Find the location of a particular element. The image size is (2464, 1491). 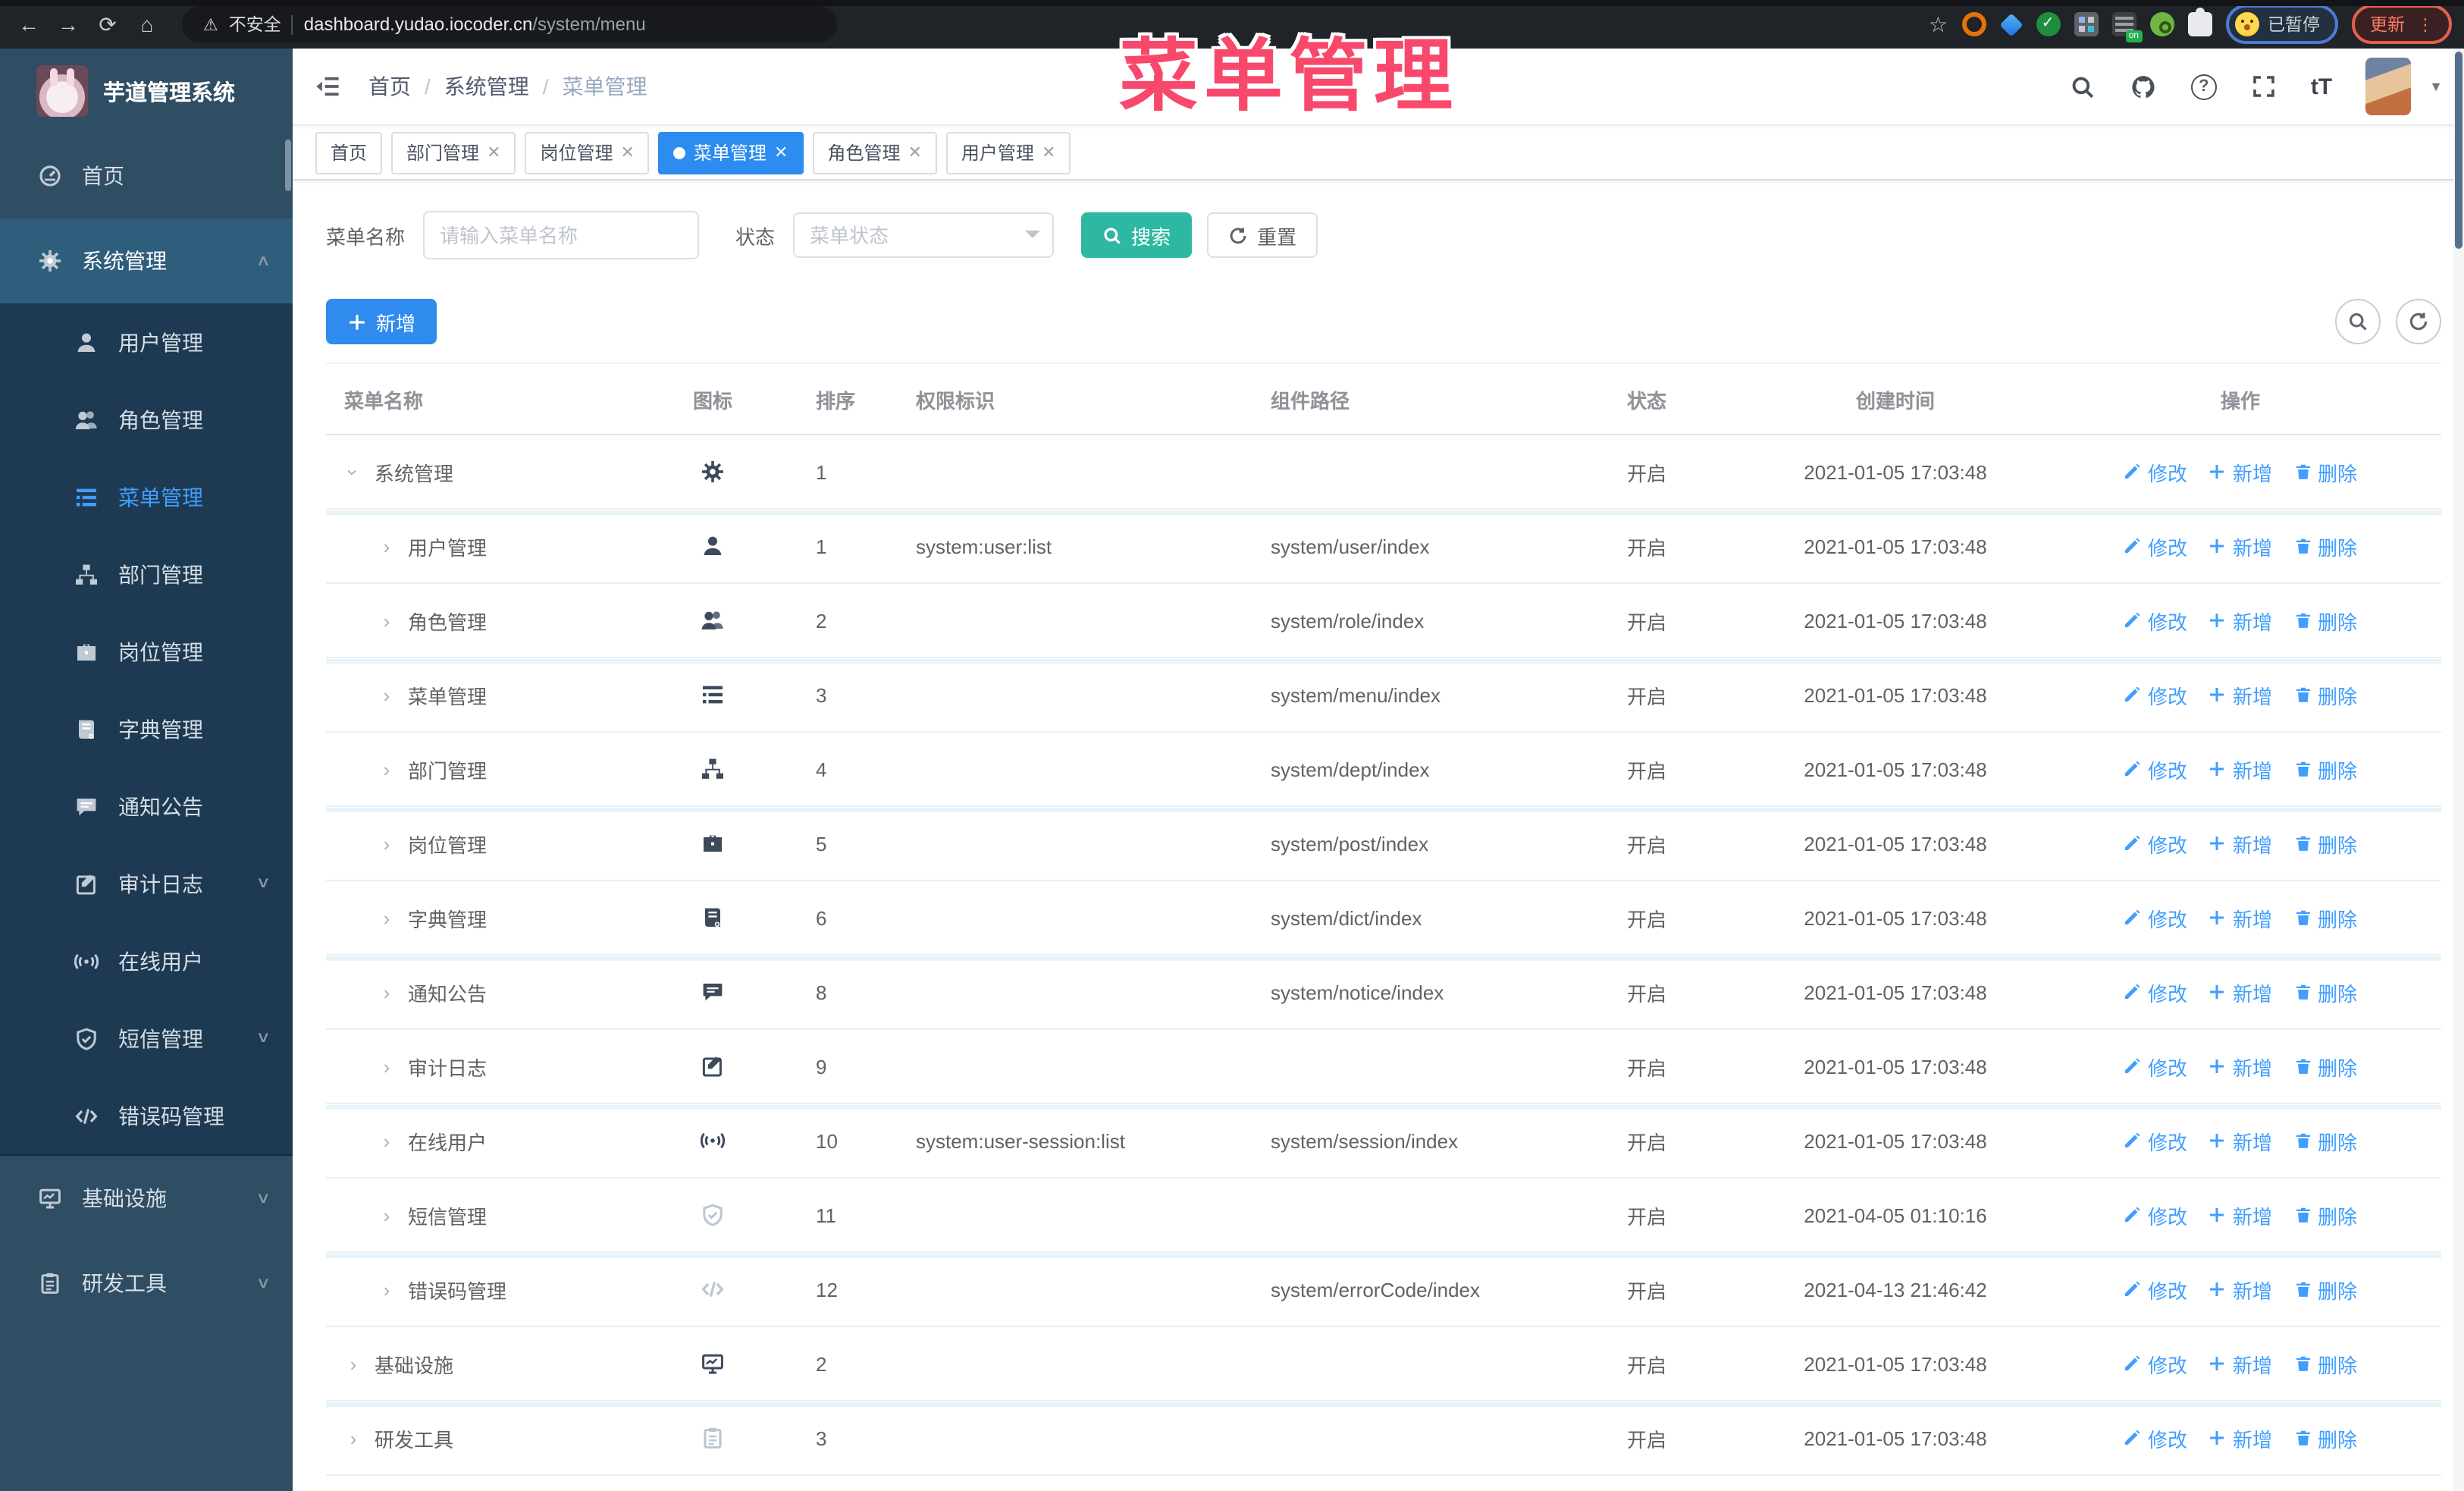

extension-gem-icon is located at coordinates (2010, 24).